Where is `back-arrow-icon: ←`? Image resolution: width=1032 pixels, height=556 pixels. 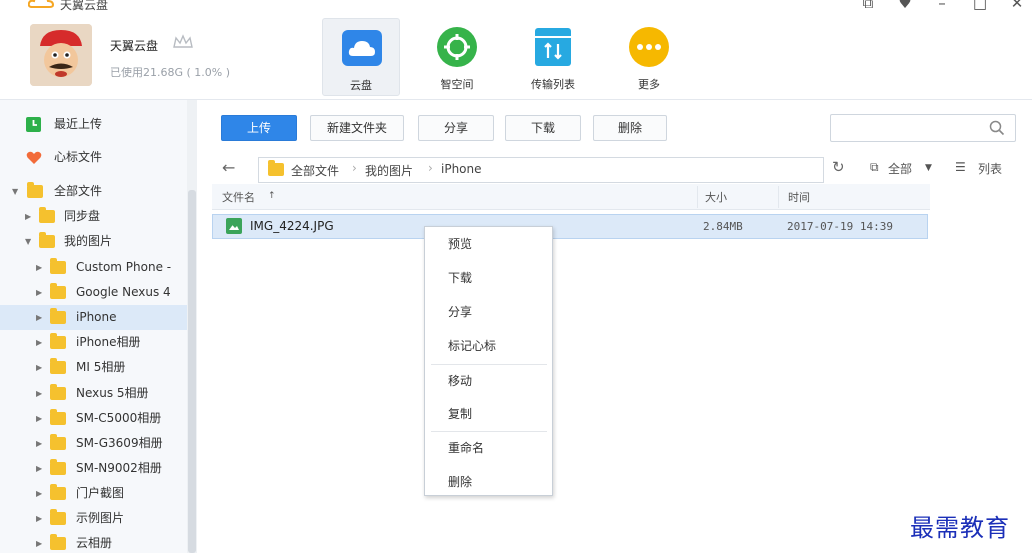 back-arrow-icon: ← is located at coordinates (228, 167).